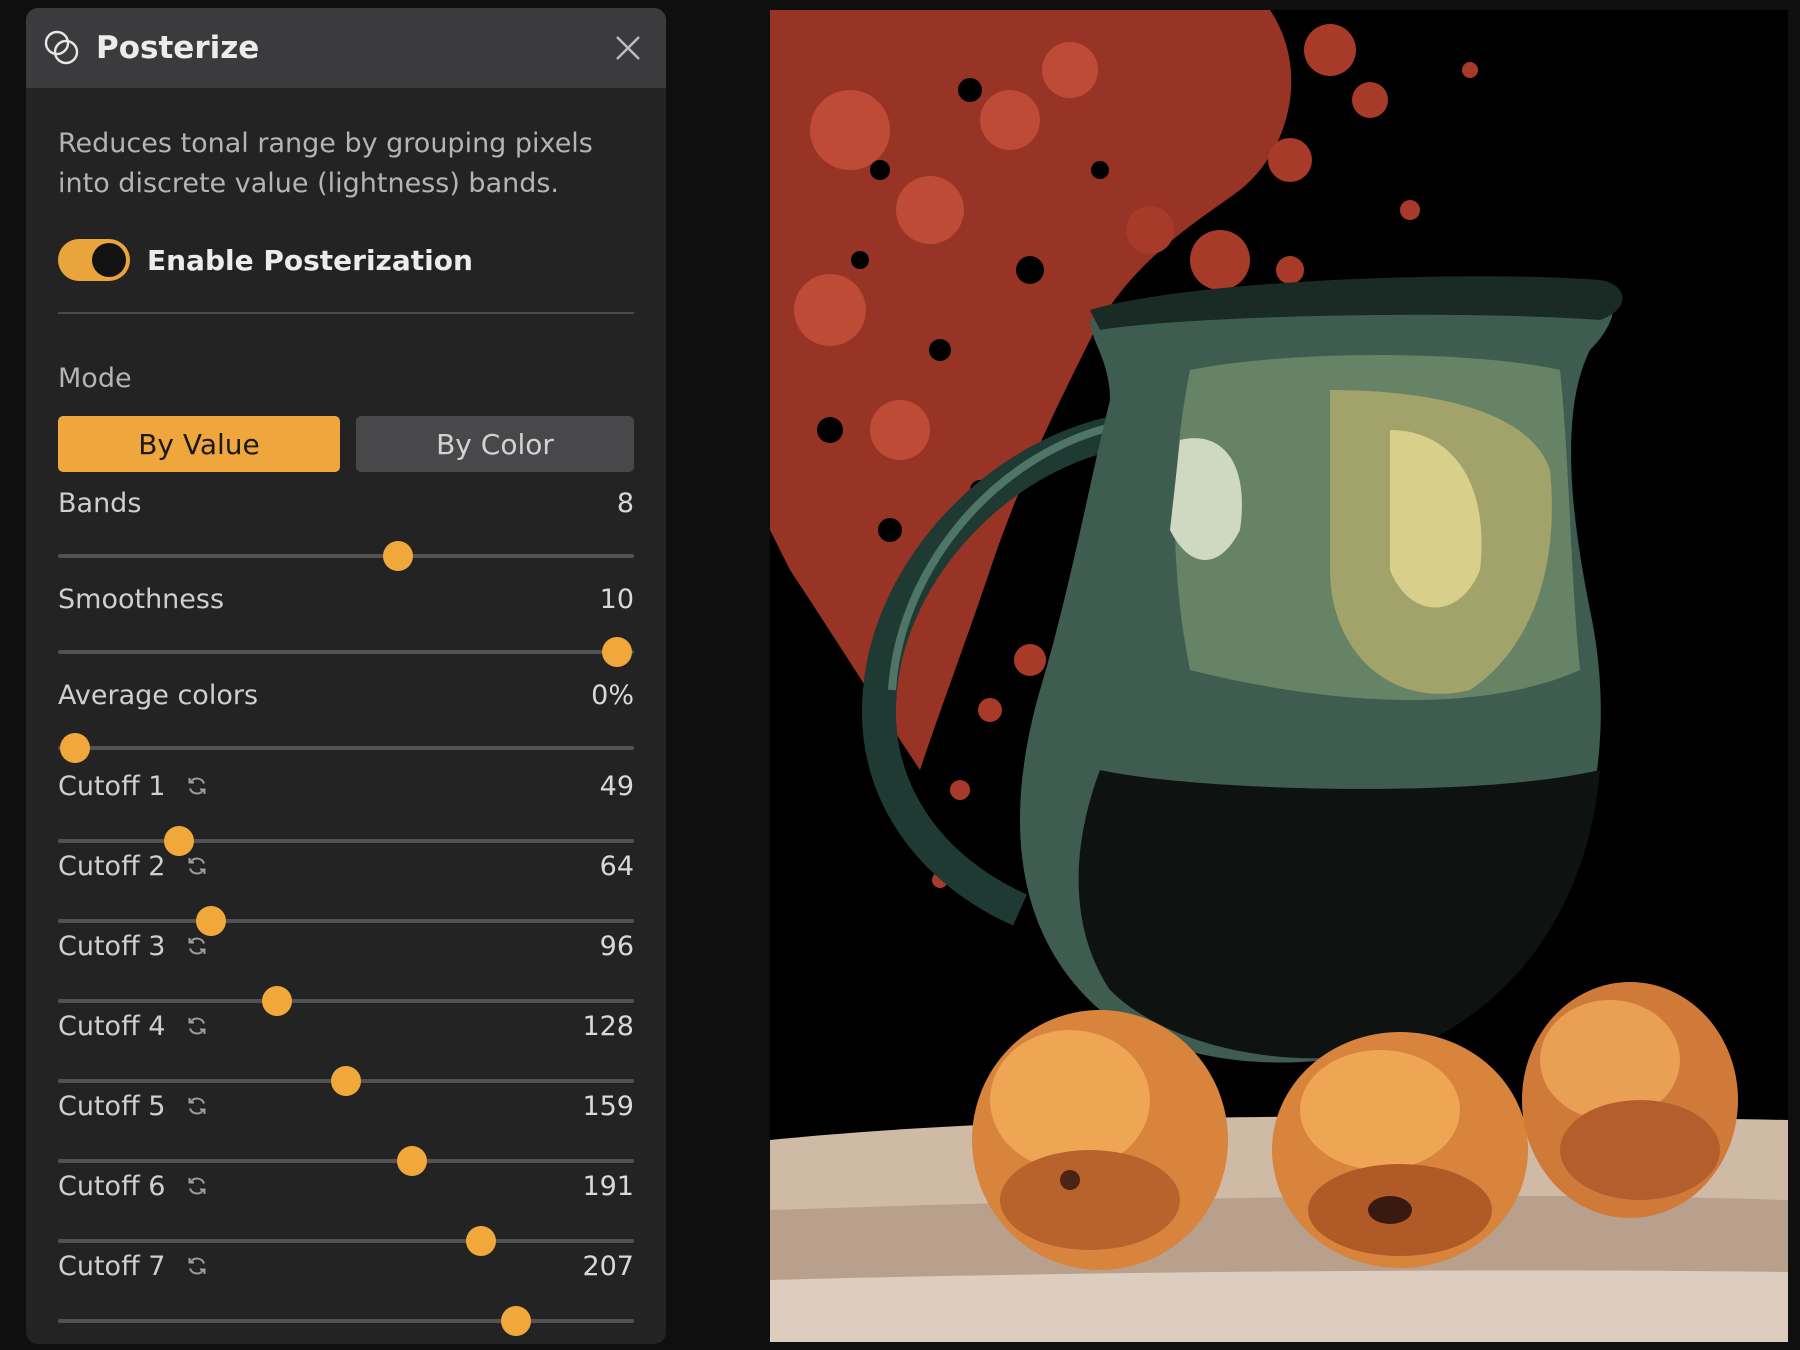 This screenshot has width=1800, height=1350. Describe the element at coordinates (112, 1186) in the screenshot. I see `slider-label: Cutoff 6` at that location.